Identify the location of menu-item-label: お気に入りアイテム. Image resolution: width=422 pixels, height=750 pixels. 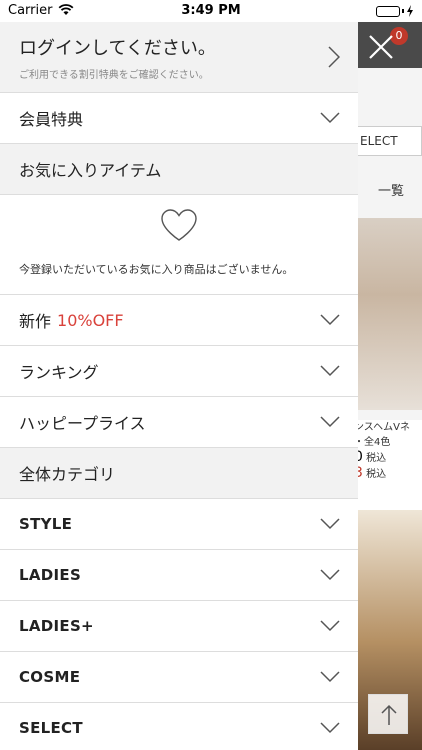
(90, 170).